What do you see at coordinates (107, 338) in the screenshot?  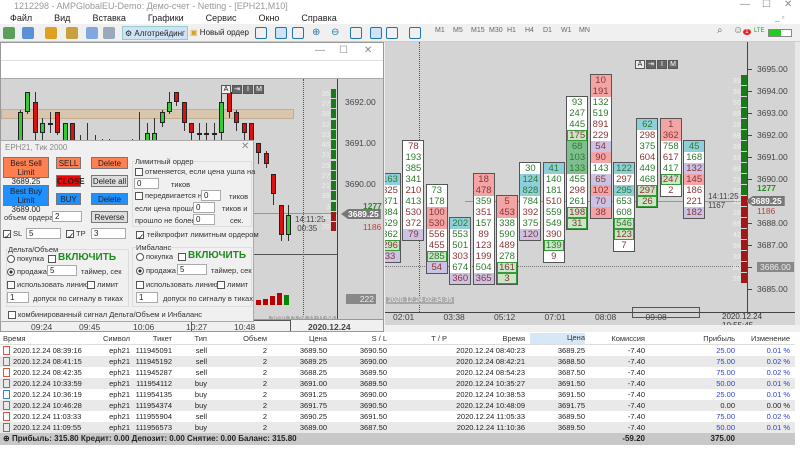 I see `column-header: Символ` at bounding box center [107, 338].